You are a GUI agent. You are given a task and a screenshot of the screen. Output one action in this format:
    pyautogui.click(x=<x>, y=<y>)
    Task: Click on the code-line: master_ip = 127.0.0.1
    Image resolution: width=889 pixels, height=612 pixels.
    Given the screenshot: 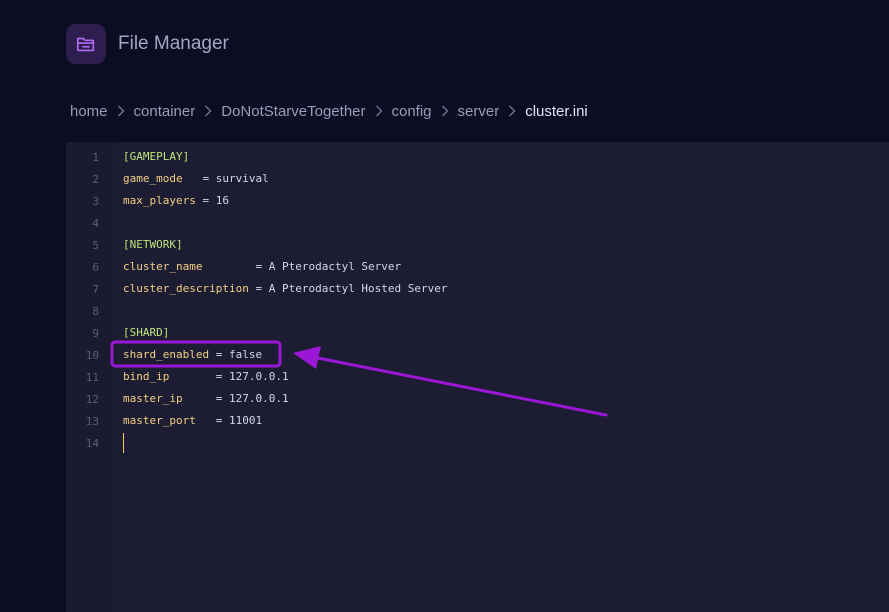 What is the action you would take?
    pyautogui.click(x=206, y=399)
    